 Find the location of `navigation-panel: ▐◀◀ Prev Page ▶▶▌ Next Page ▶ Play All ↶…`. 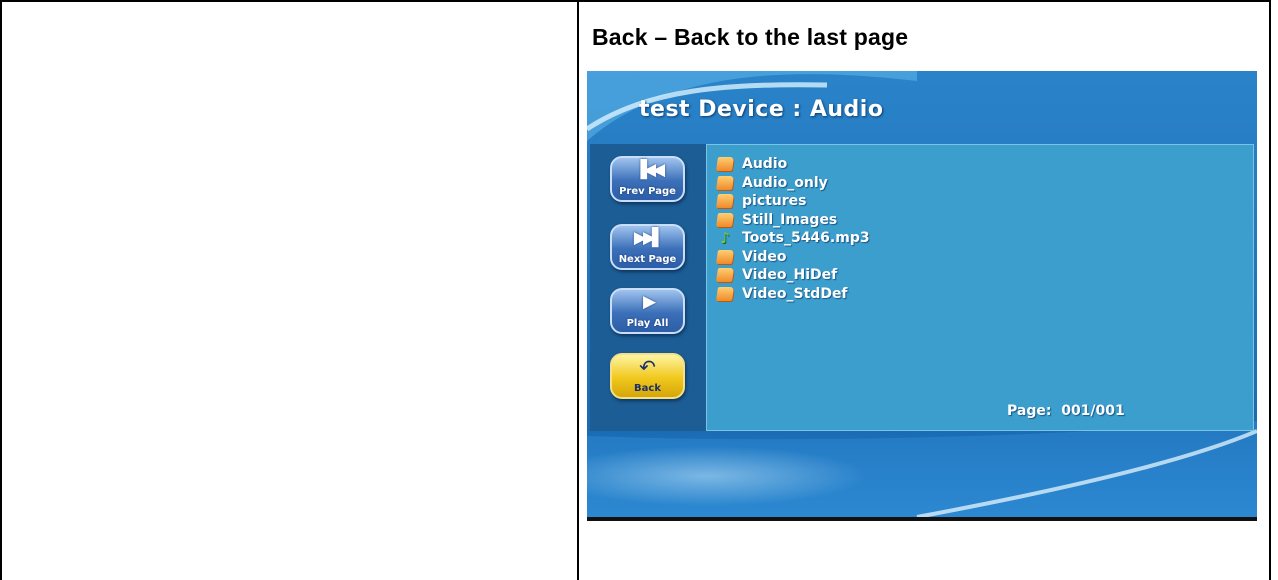

navigation-panel: ▐◀◀ Prev Page ▶▶▌ Next Page ▶ Play All ↶… is located at coordinates (648, 287).